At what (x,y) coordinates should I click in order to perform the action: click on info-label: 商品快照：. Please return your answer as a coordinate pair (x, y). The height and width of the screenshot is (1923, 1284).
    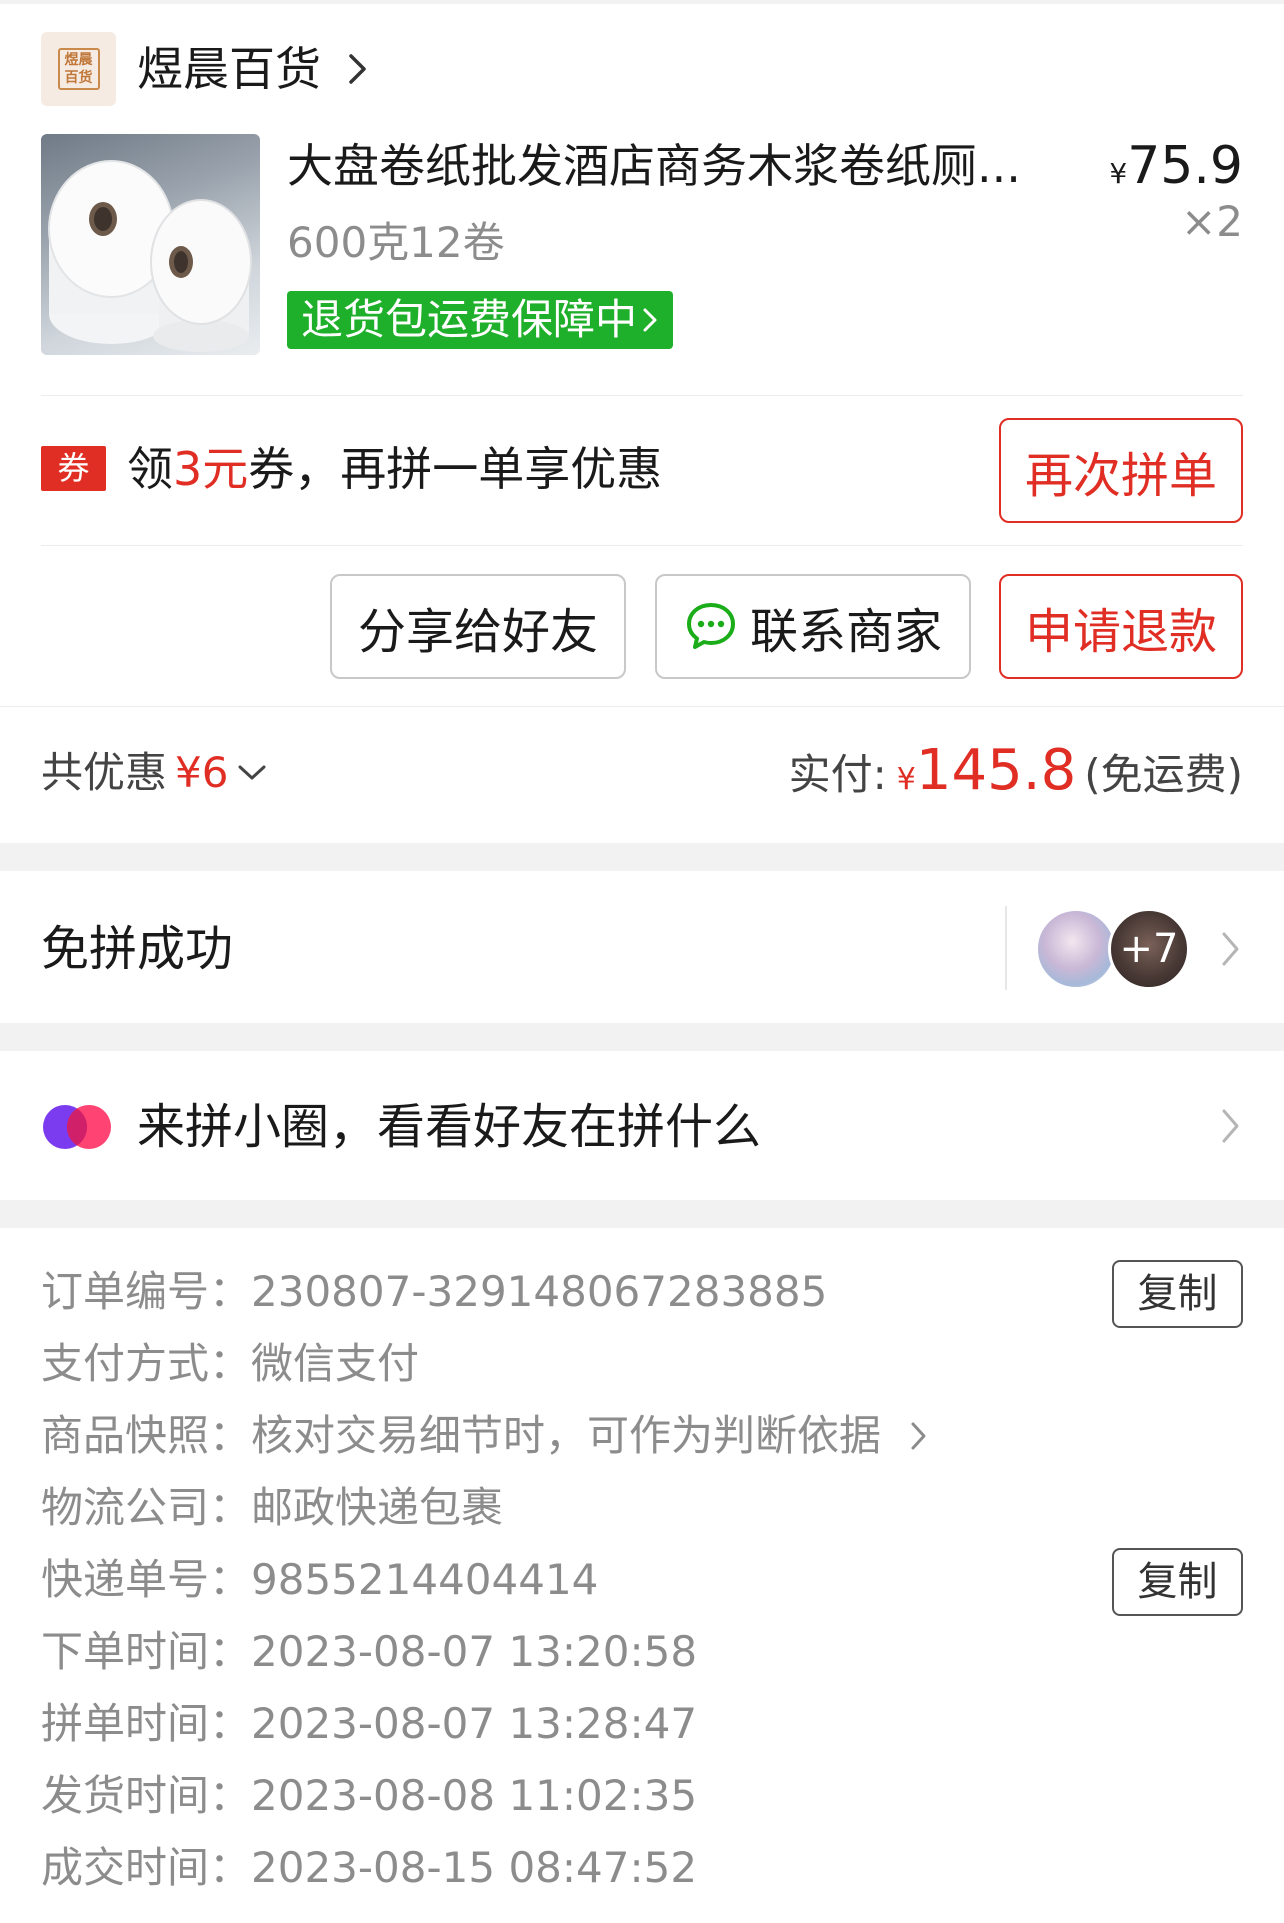
    Looking at the image, I should click on (146, 1435).